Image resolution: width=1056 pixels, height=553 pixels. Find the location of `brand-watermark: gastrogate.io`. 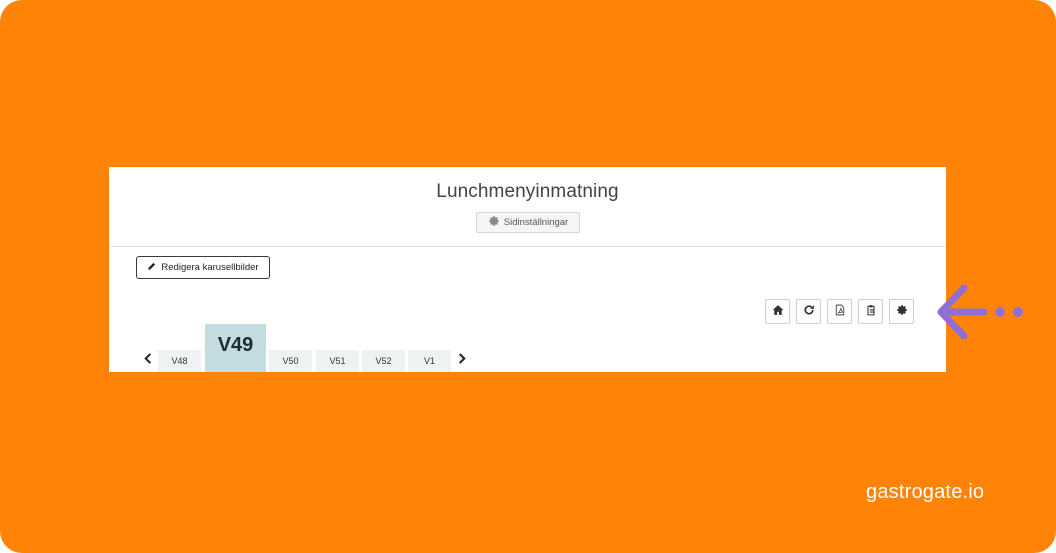

brand-watermark: gastrogate.io is located at coordinates (925, 492).